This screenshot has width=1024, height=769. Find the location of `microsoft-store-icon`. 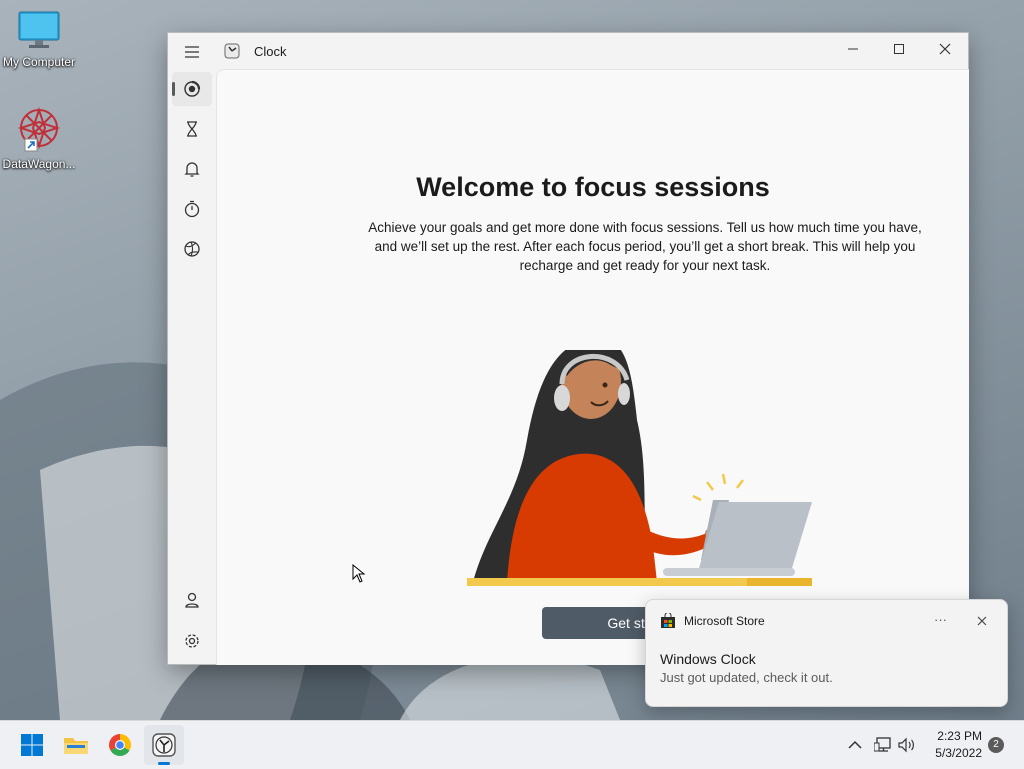

microsoft-store-icon is located at coordinates (668, 620).